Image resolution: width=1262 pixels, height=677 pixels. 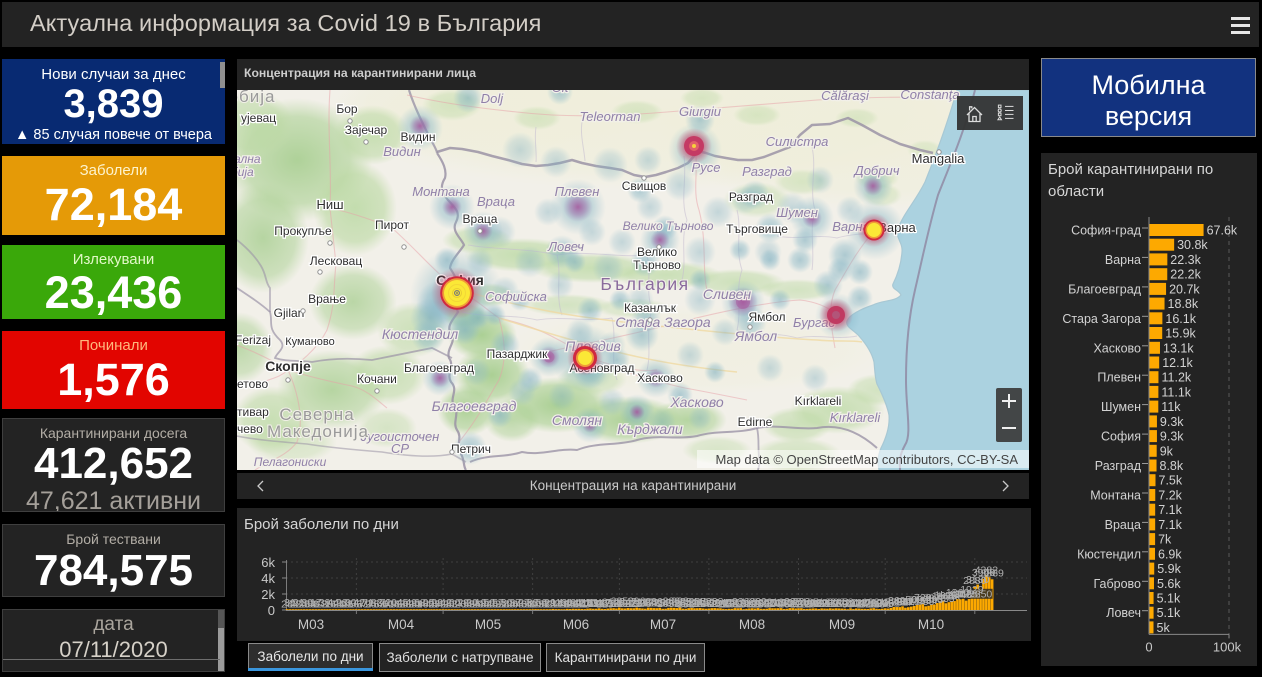 What do you see at coordinates (1121, 437) in the screenshot?
I see `svg-text: София` at bounding box center [1121, 437].